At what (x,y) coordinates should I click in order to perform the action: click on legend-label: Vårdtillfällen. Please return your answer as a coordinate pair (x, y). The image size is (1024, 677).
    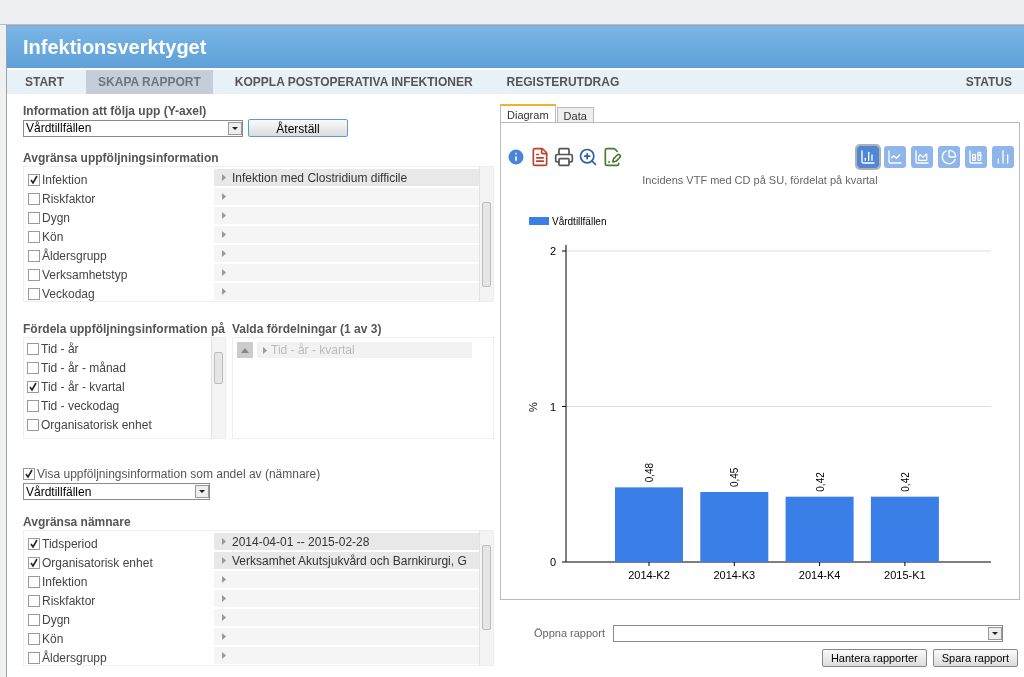
    Looking at the image, I should click on (579, 221).